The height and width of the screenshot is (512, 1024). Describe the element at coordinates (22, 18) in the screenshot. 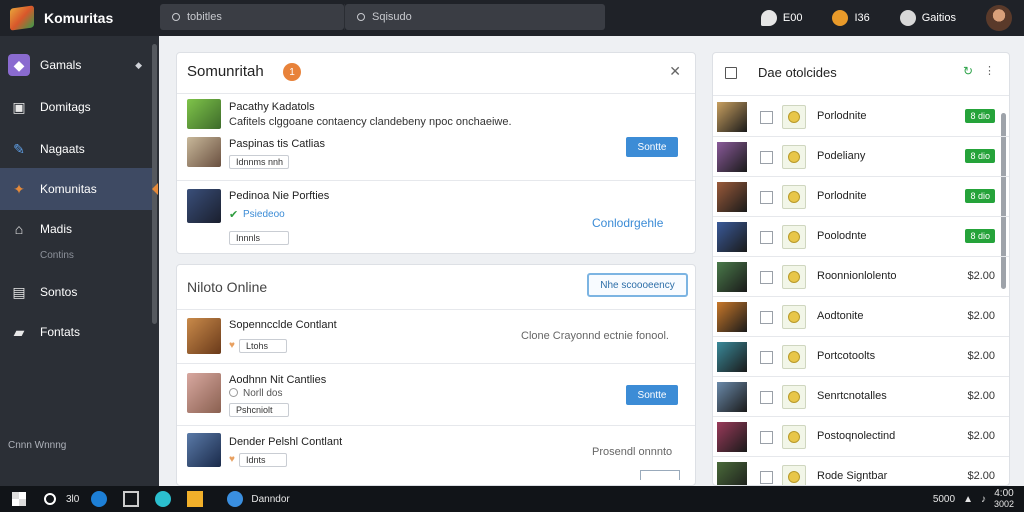

I see `app-logo` at that location.